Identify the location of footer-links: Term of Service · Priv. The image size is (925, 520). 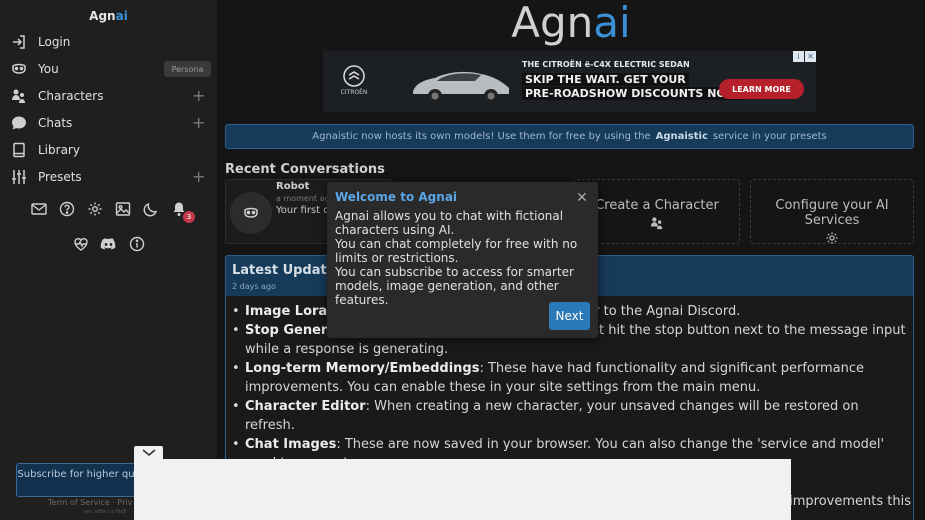
(90, 502).